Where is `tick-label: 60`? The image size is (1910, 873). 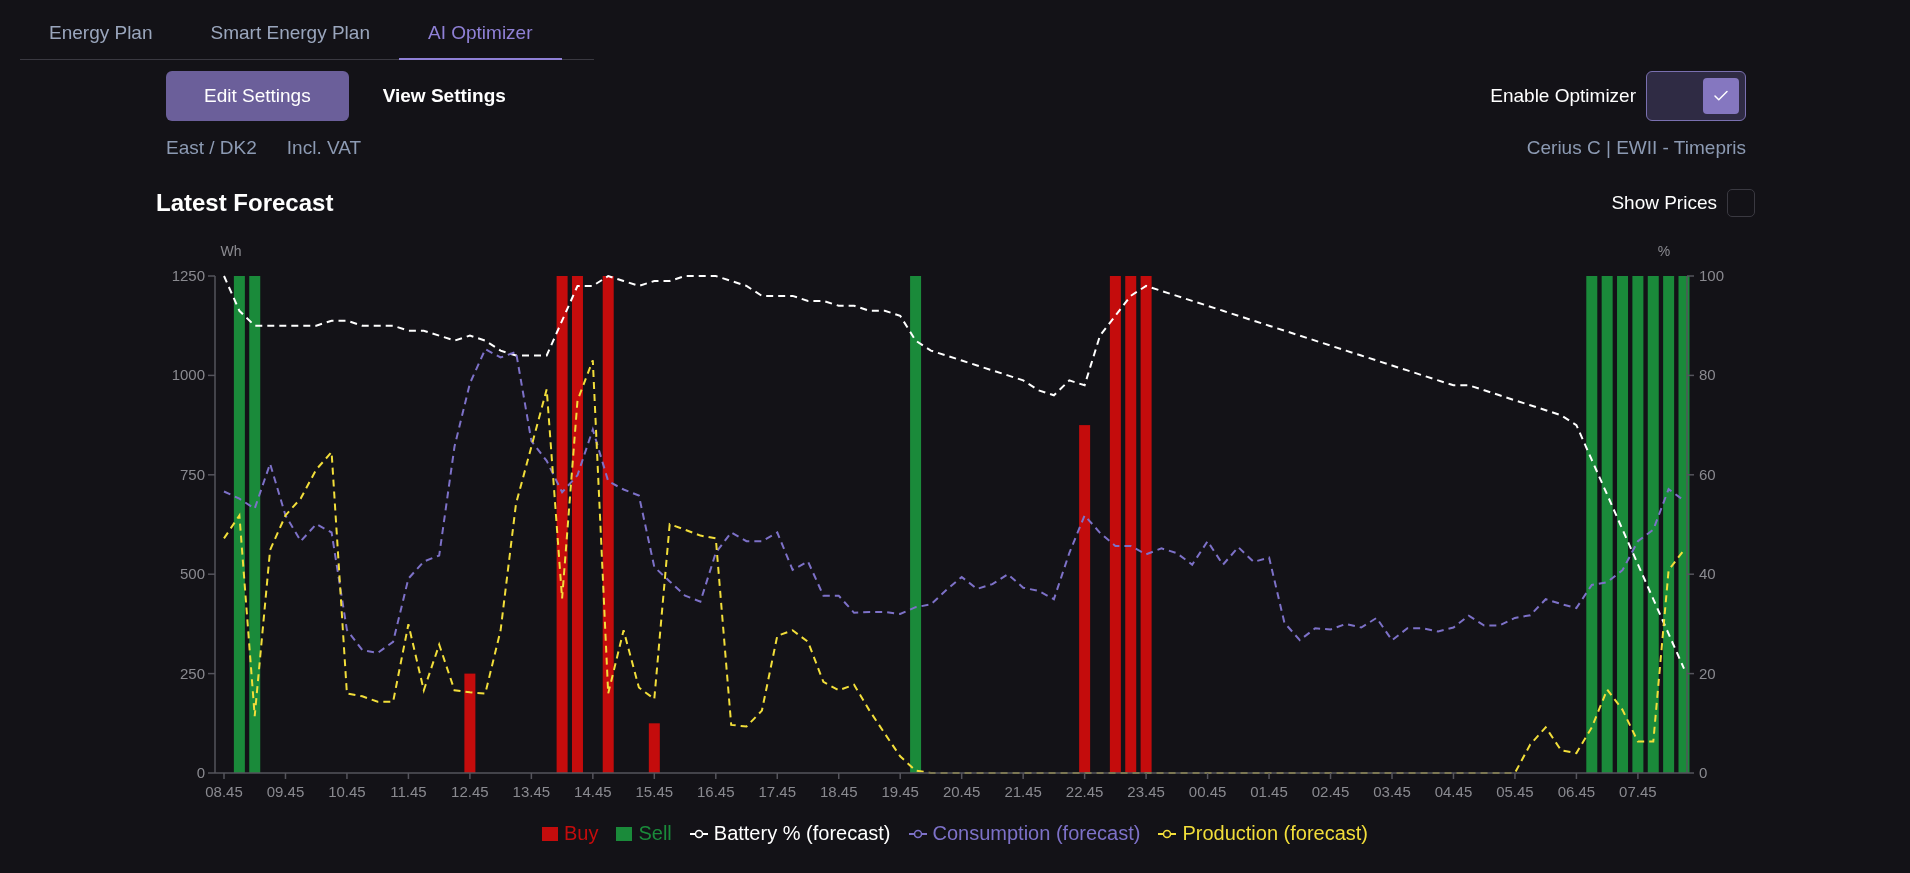
tick-label: 60 is located at coordinates (1707, 474).